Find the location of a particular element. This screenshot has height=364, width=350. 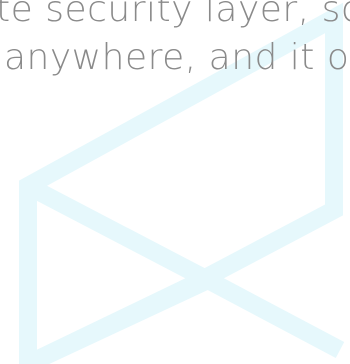

body-text-line: anywhere, and it onl is located at coordinates (177, 57).